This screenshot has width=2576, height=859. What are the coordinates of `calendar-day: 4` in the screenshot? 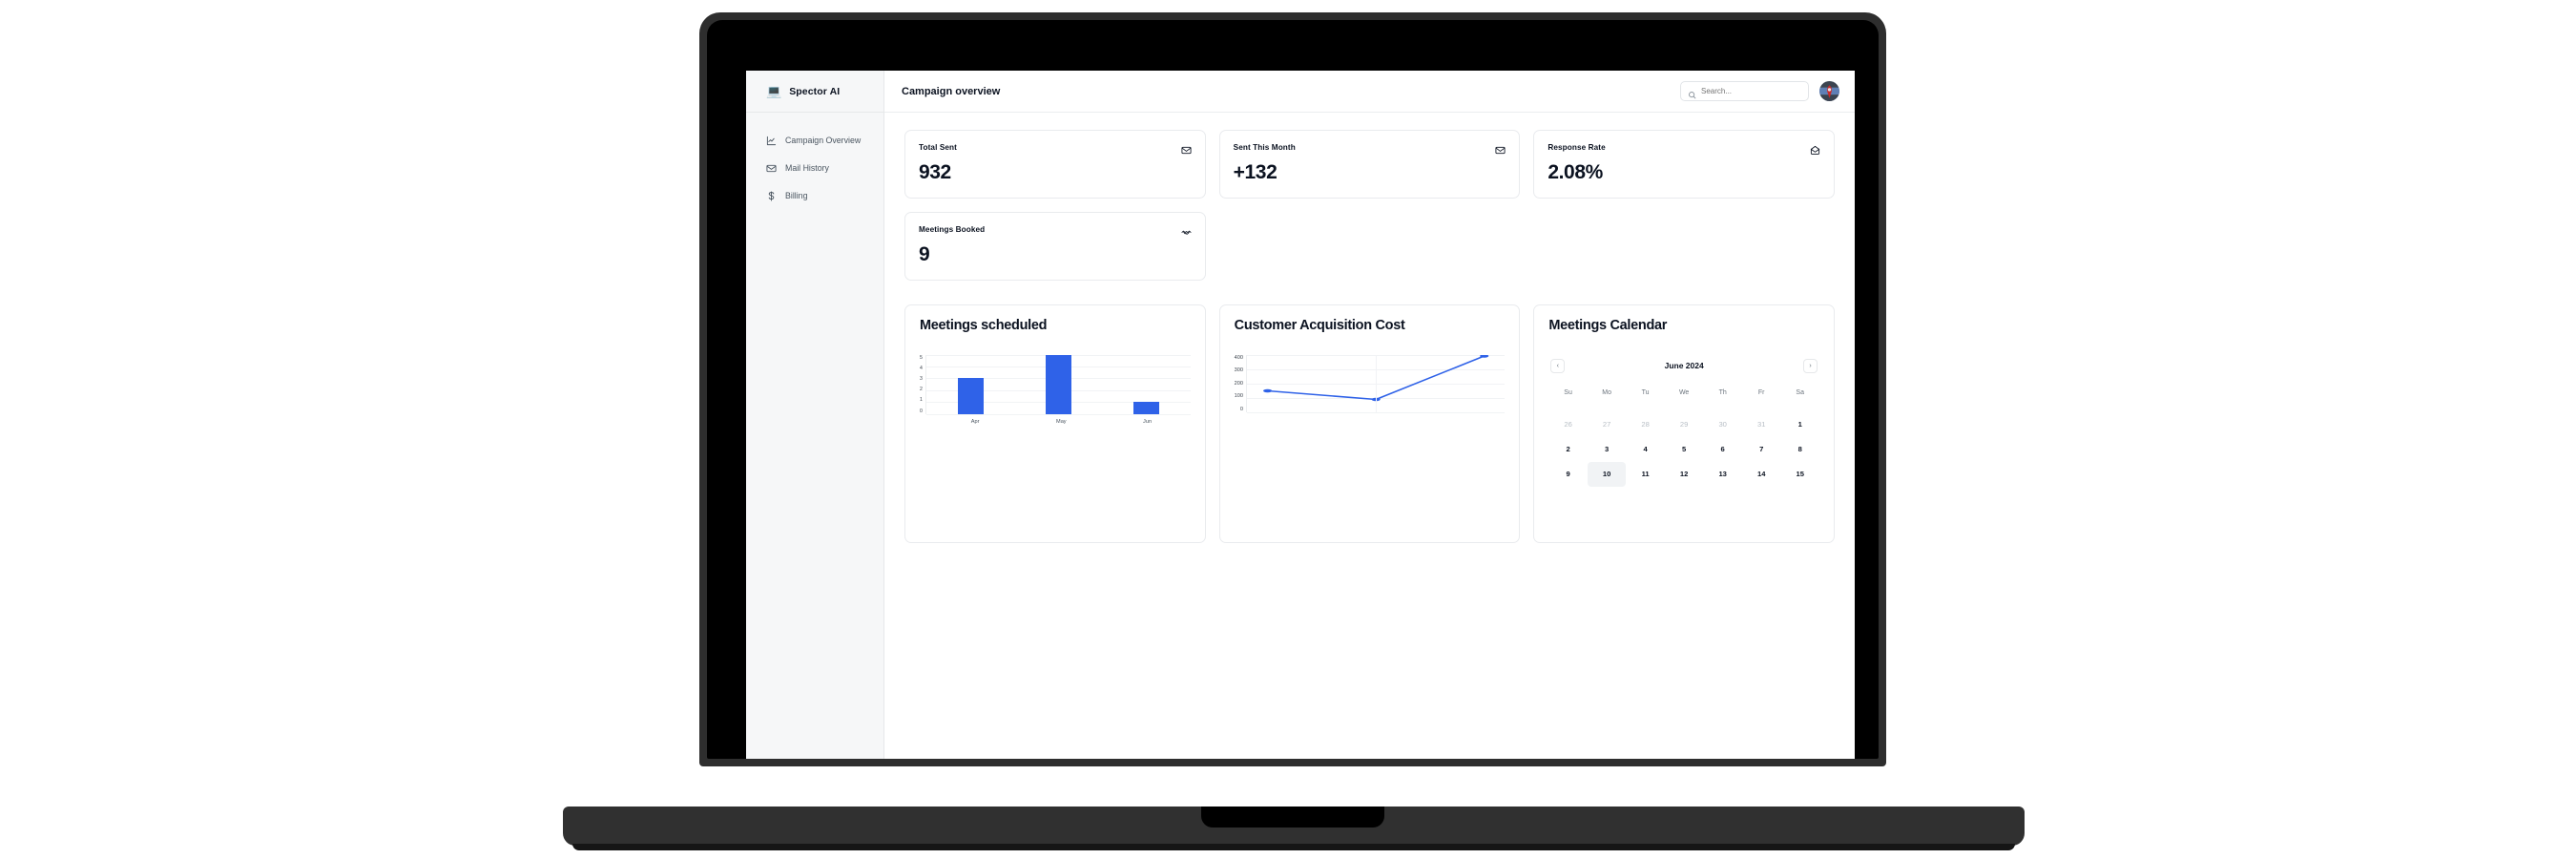 It's located at (1645, 449).